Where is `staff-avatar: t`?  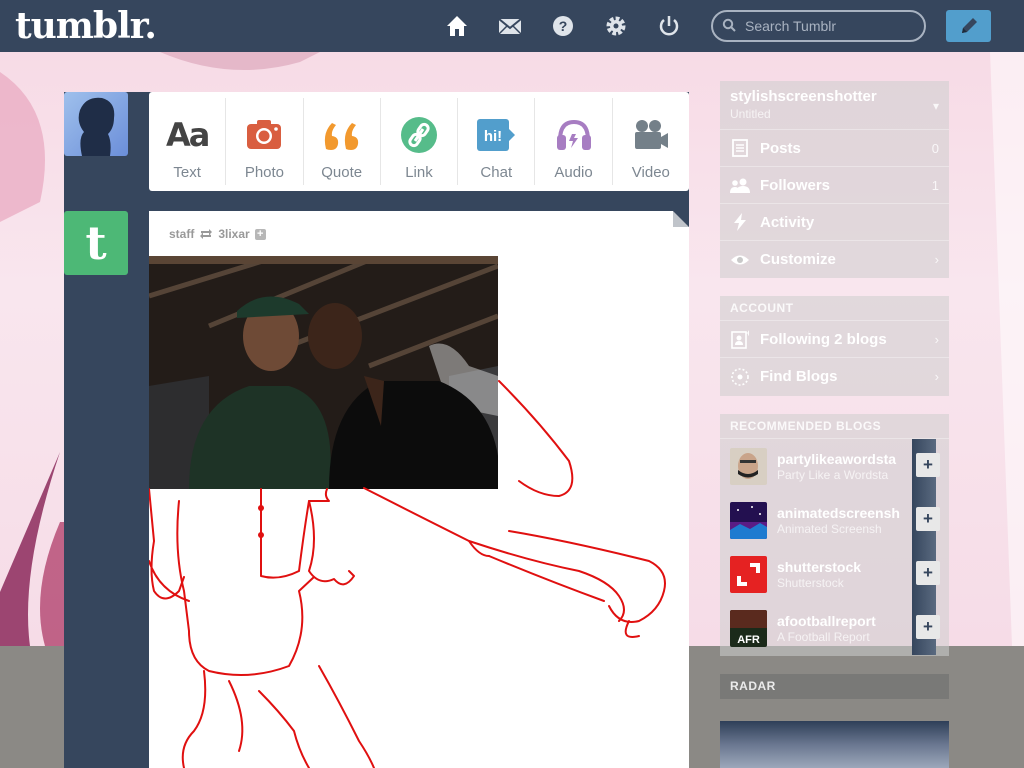 staff-avatar: t is located at coordinates (96, 243).